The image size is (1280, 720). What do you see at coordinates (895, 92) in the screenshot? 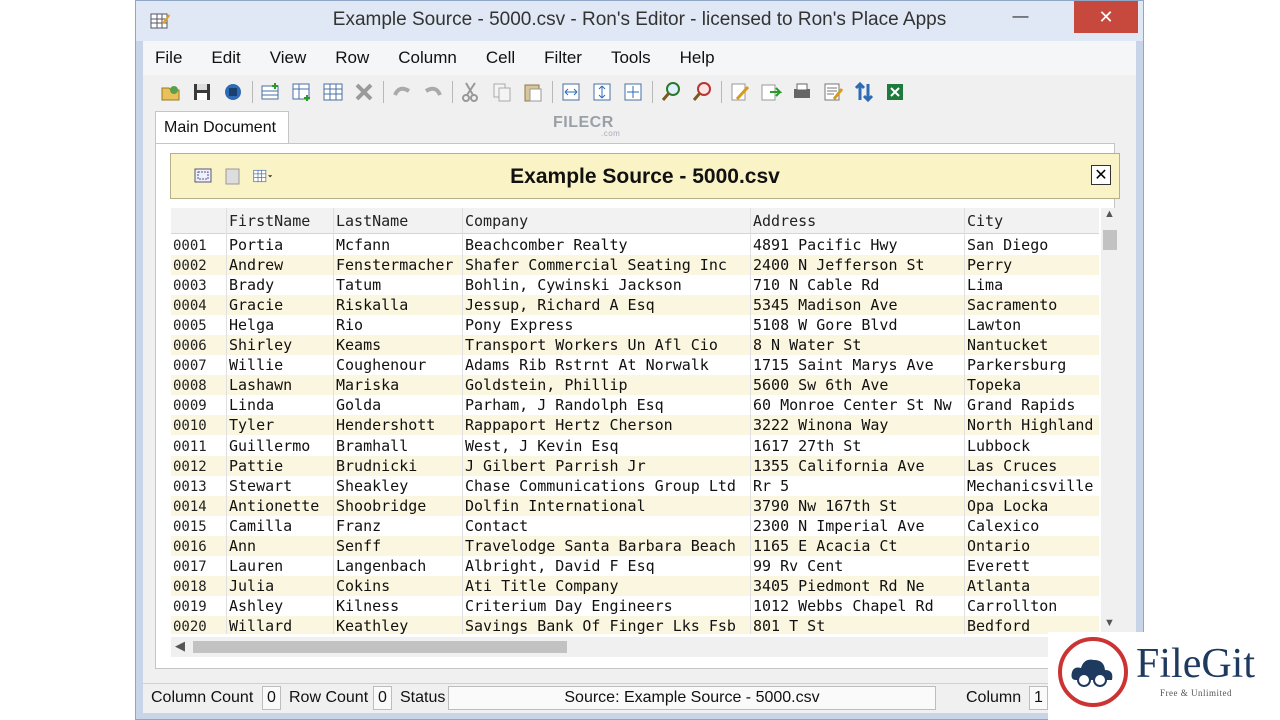
I see `excel-icon` at bounding box center [895, 92].